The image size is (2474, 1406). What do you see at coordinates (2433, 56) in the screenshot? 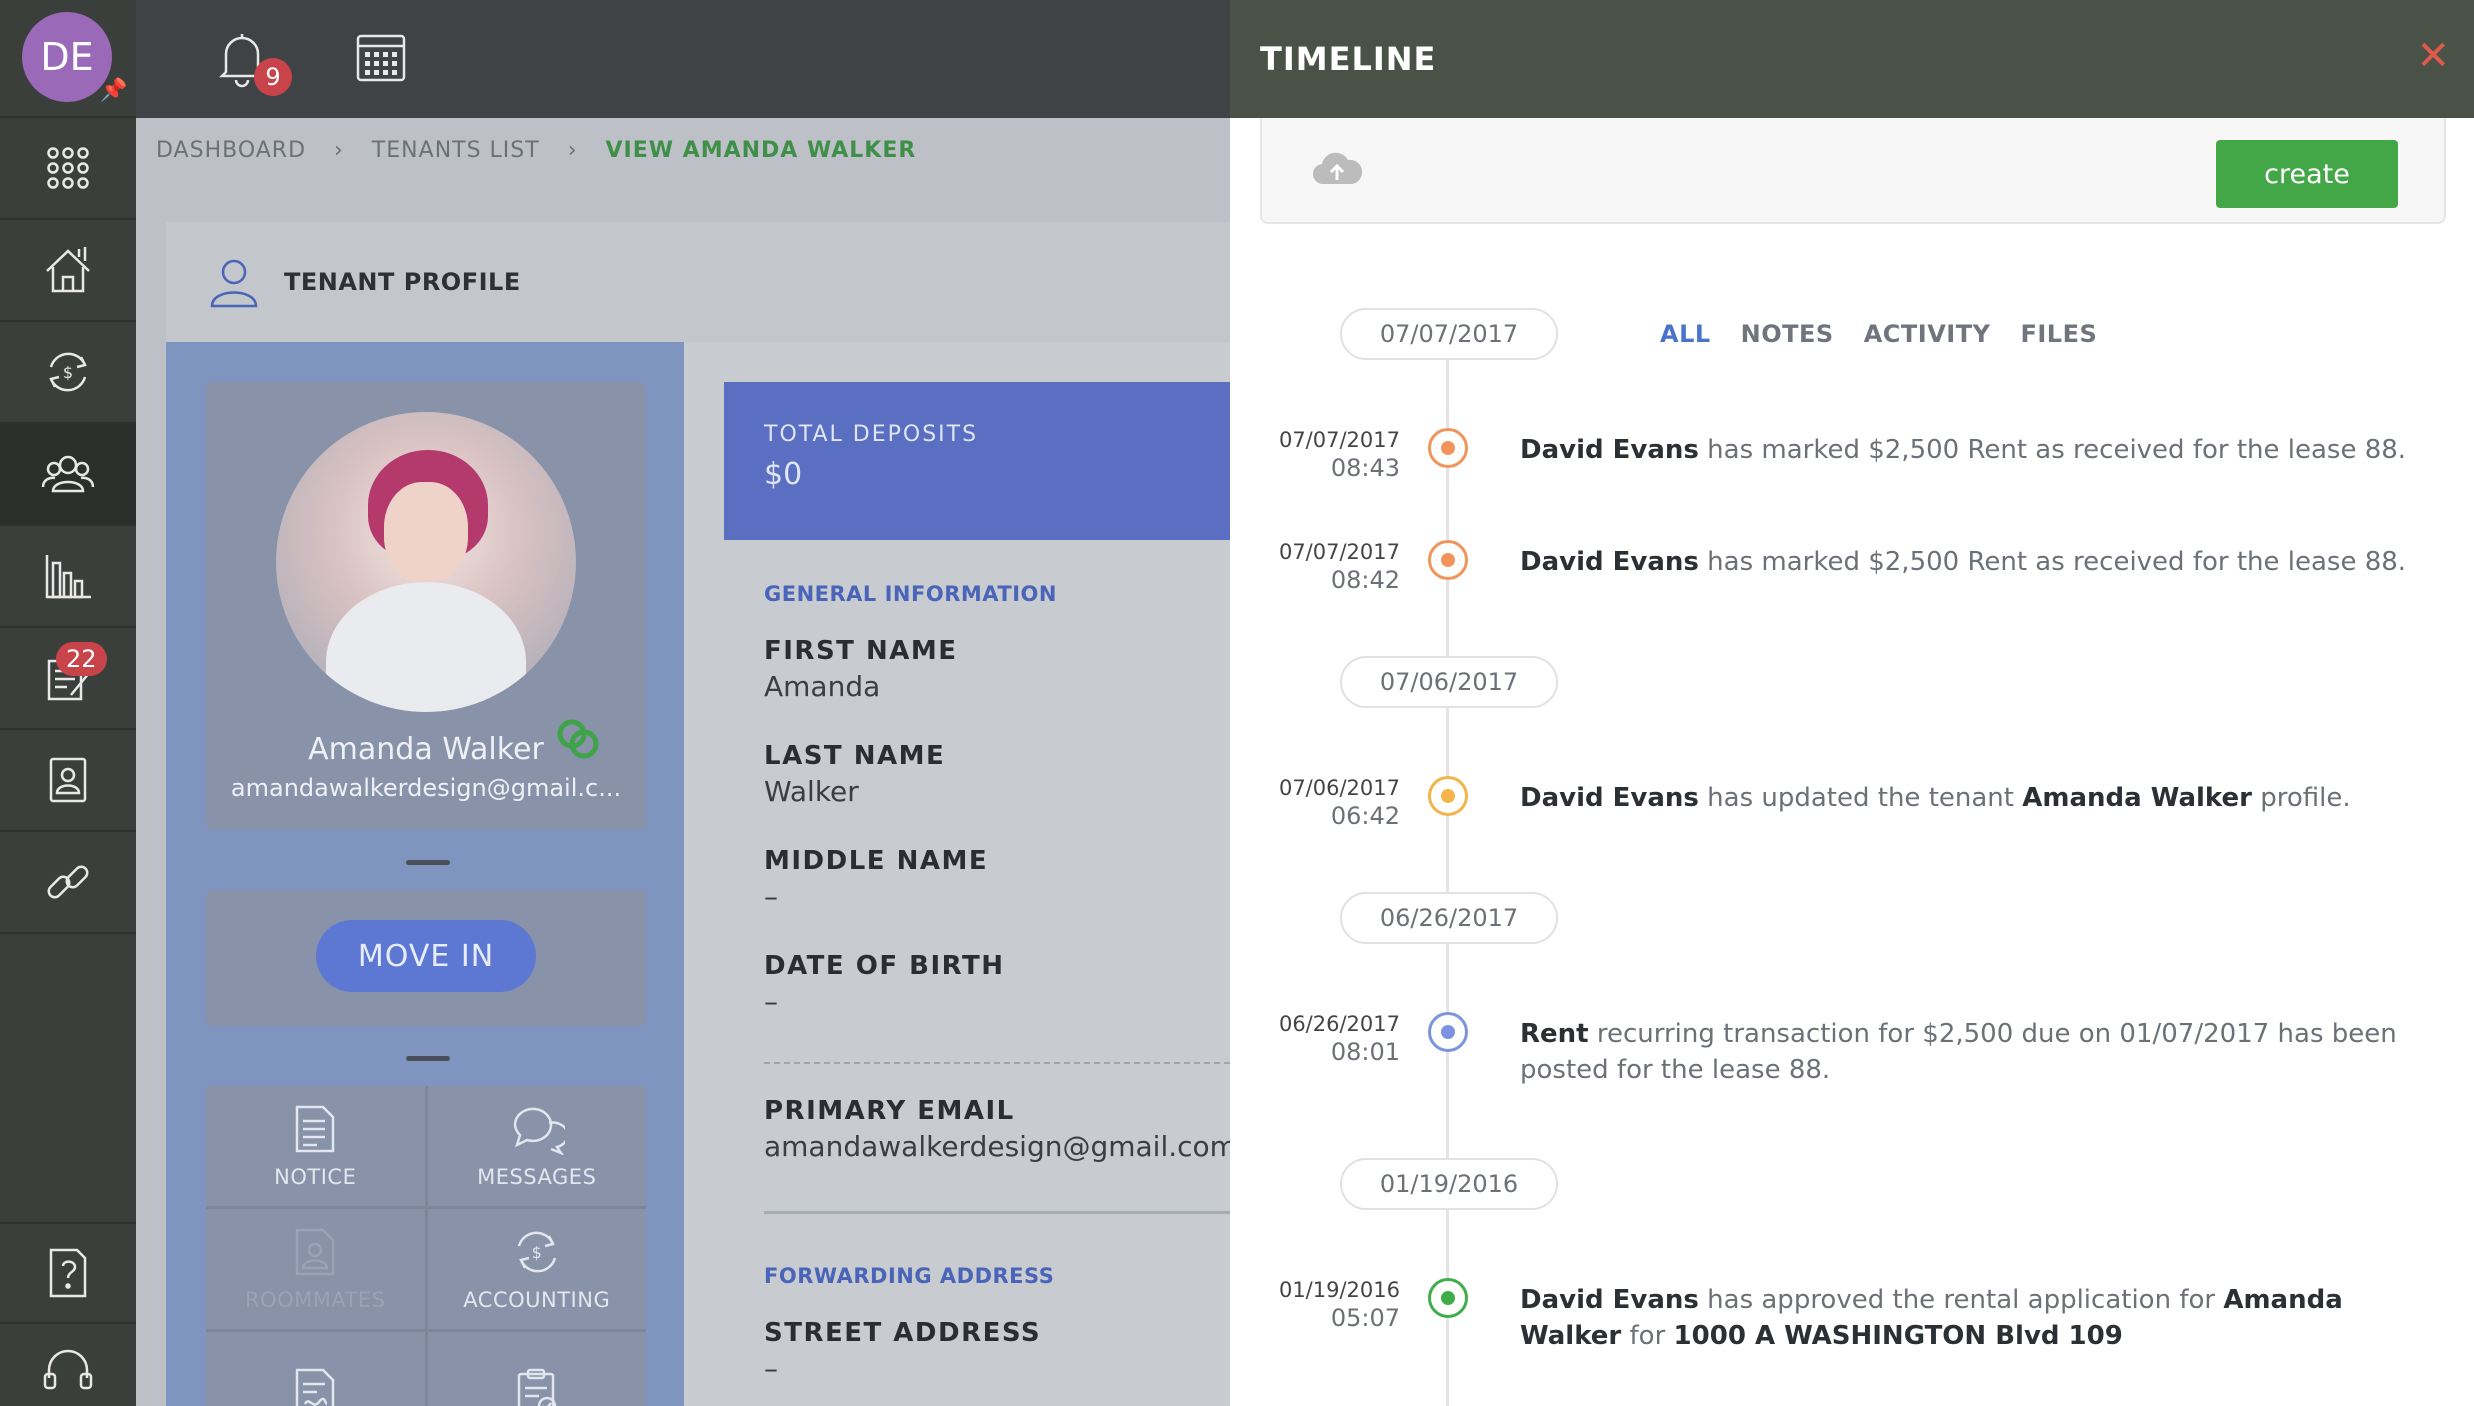
I see `close-icon: ✕` at bounding box center [2433, 56].